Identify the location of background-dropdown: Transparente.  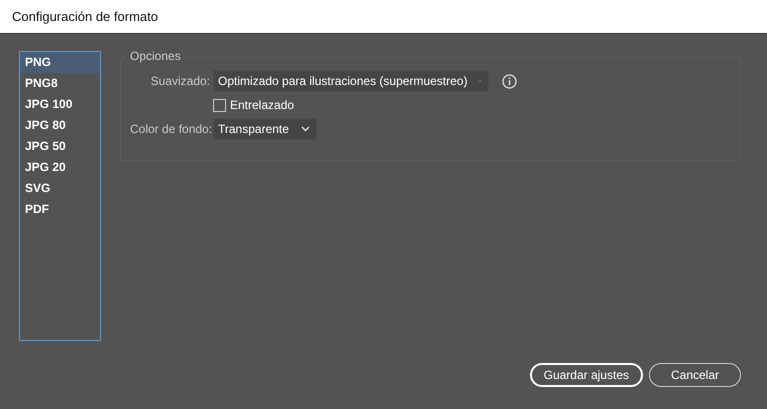
(265, 129).